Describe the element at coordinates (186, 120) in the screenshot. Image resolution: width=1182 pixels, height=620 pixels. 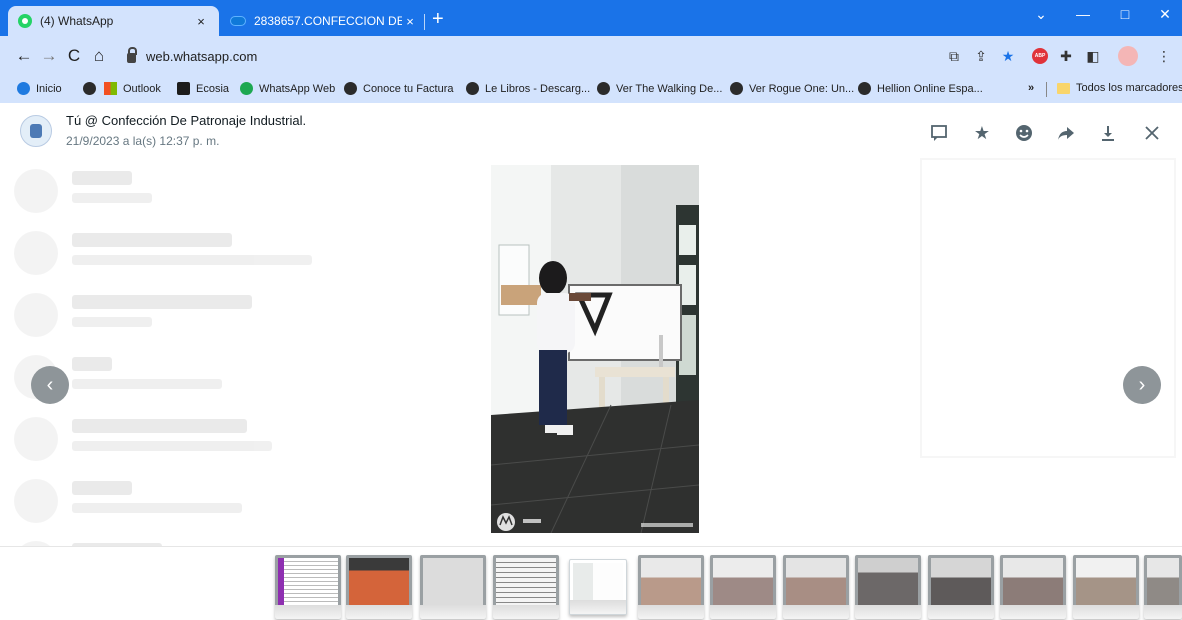
I see `sender-name: Tú @ Confección De Patronaje Industrial.` at that location.